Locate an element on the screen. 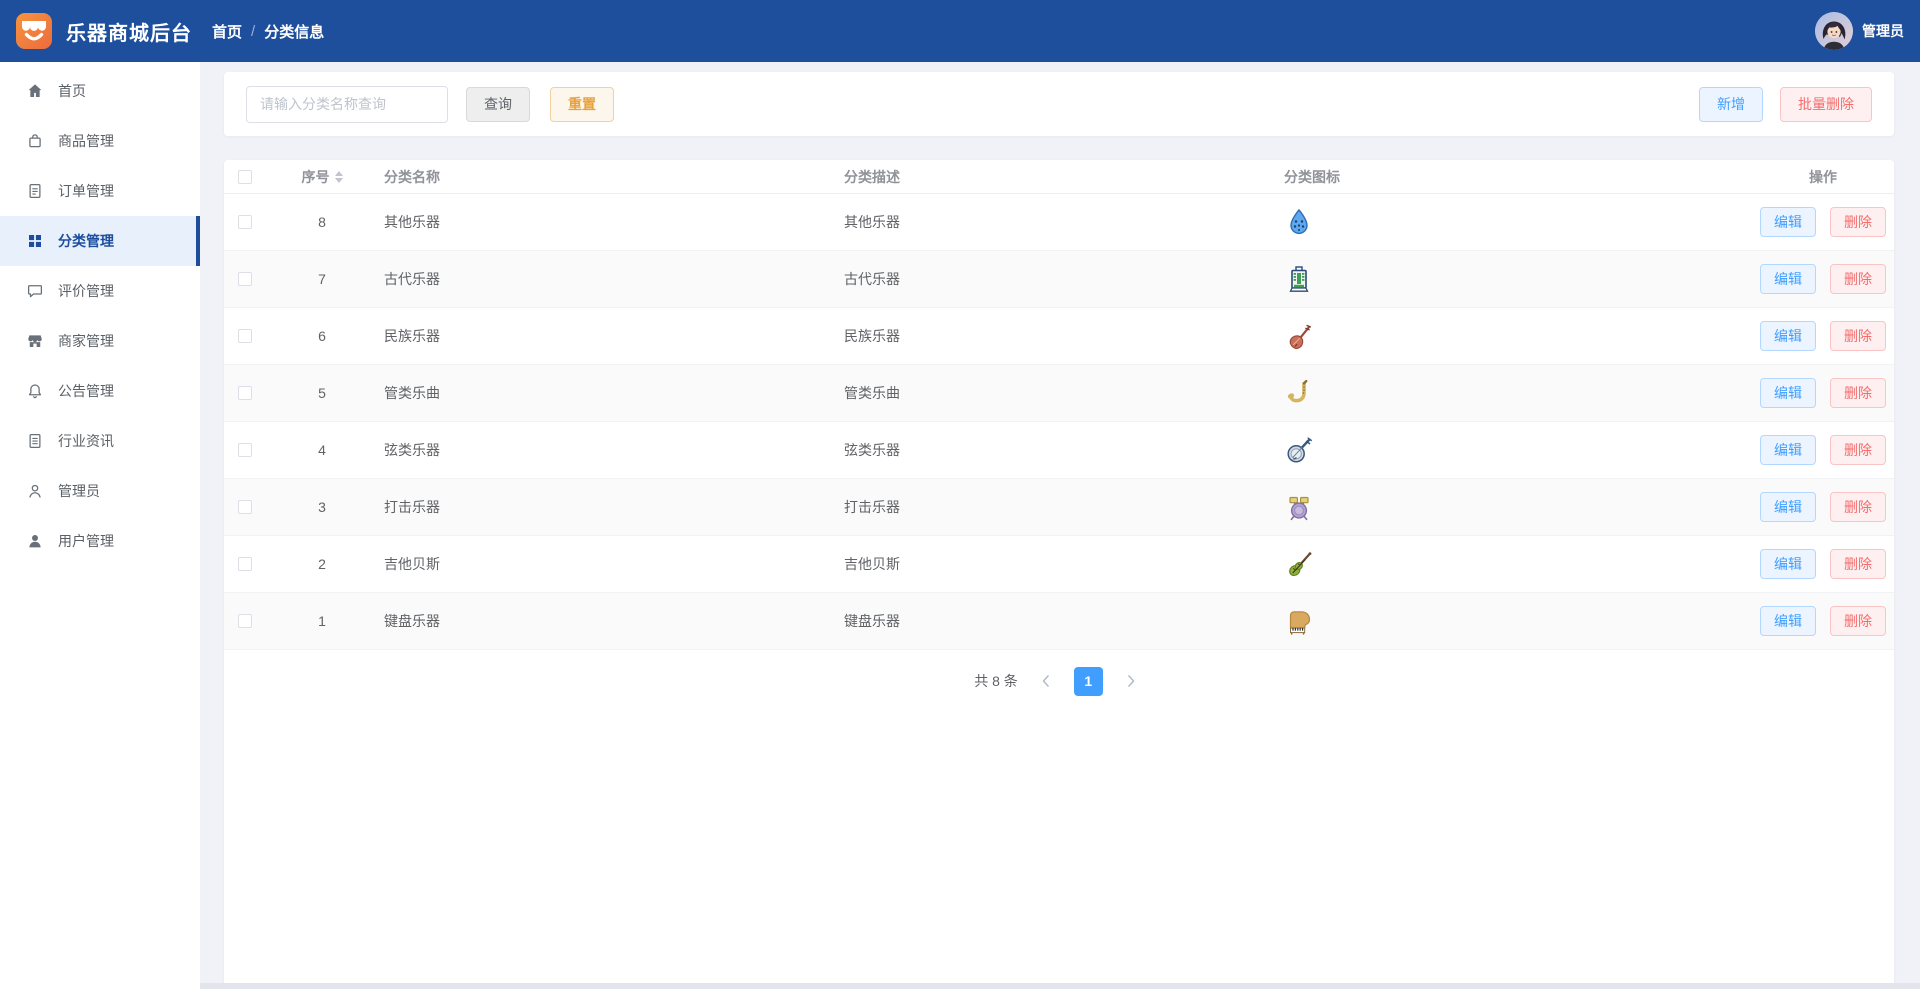  sidebar-item-shopping-bag: 商品管理 is located at coordinates (100, 141).